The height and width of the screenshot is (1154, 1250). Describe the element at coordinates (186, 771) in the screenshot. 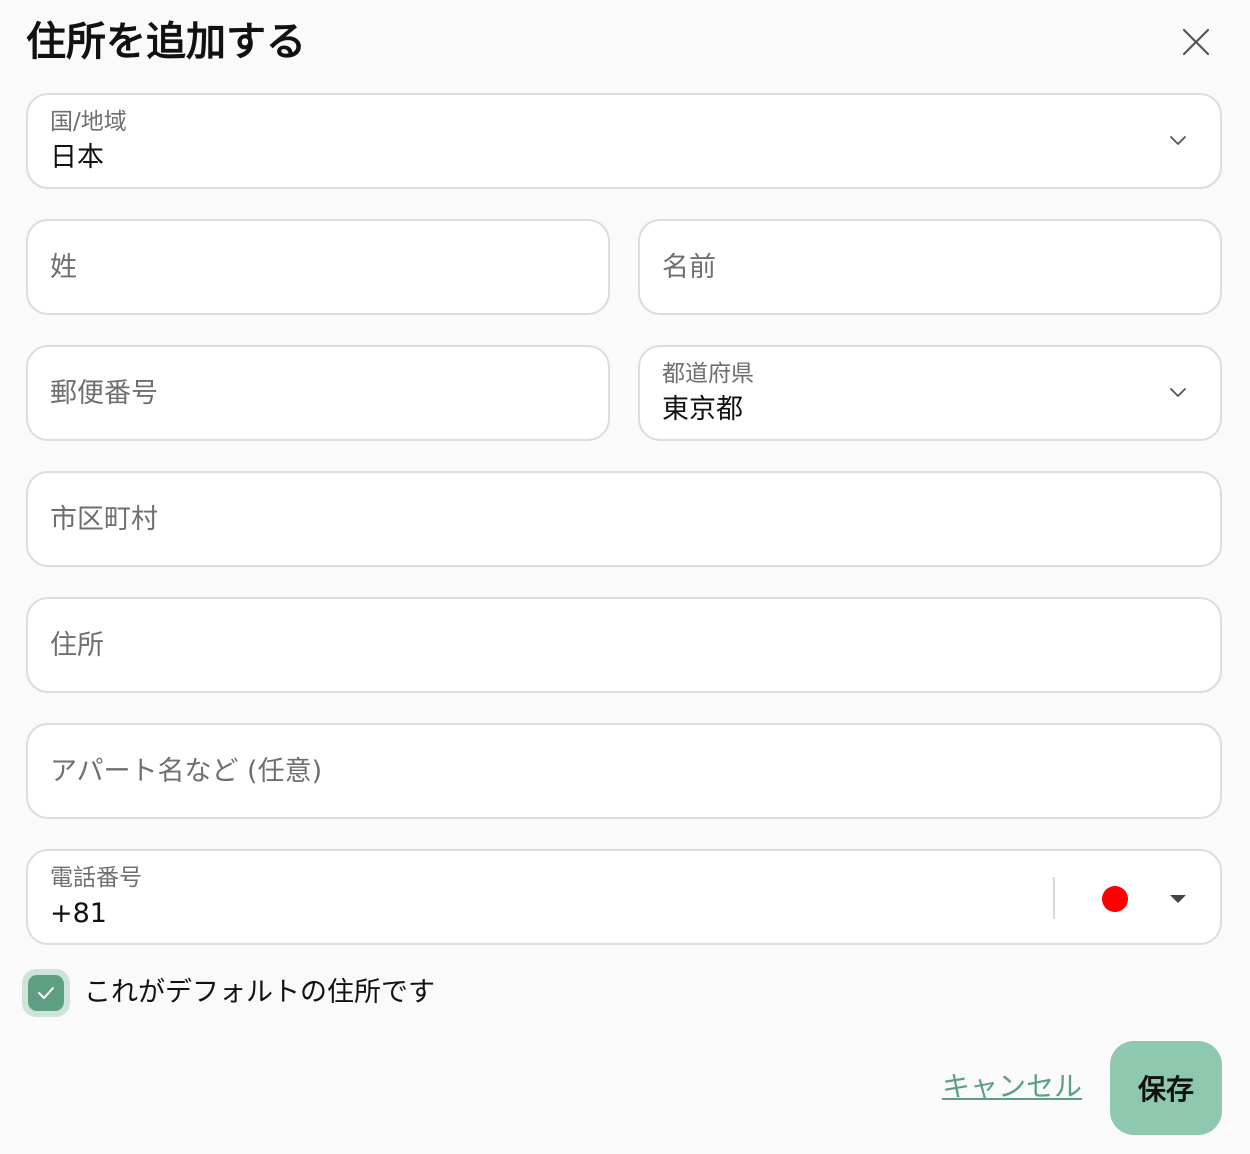

I see `apartment-placeholder: アパート名など (任意)` at that location.